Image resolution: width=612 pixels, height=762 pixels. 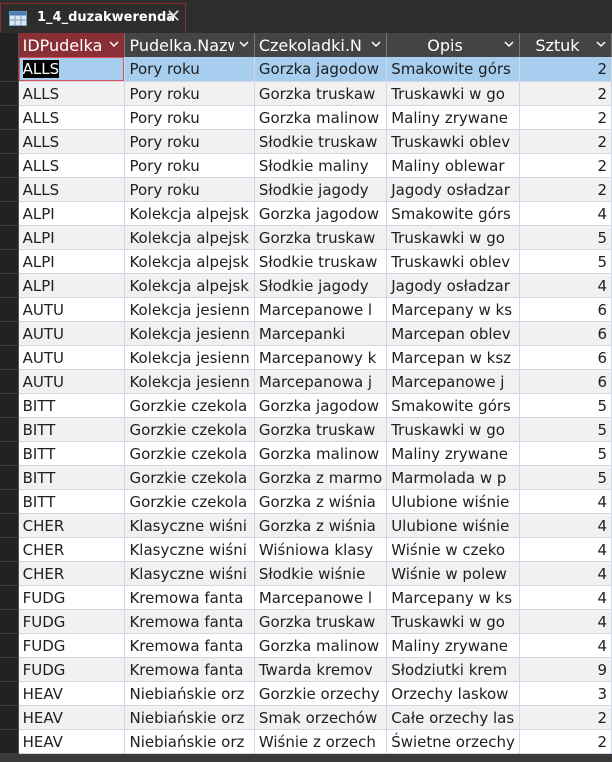 What do you see at coordinates (453, 357) in the screenshot?
I see `table-cell: Marcepan w ksz` at bounding box center [453, 357].